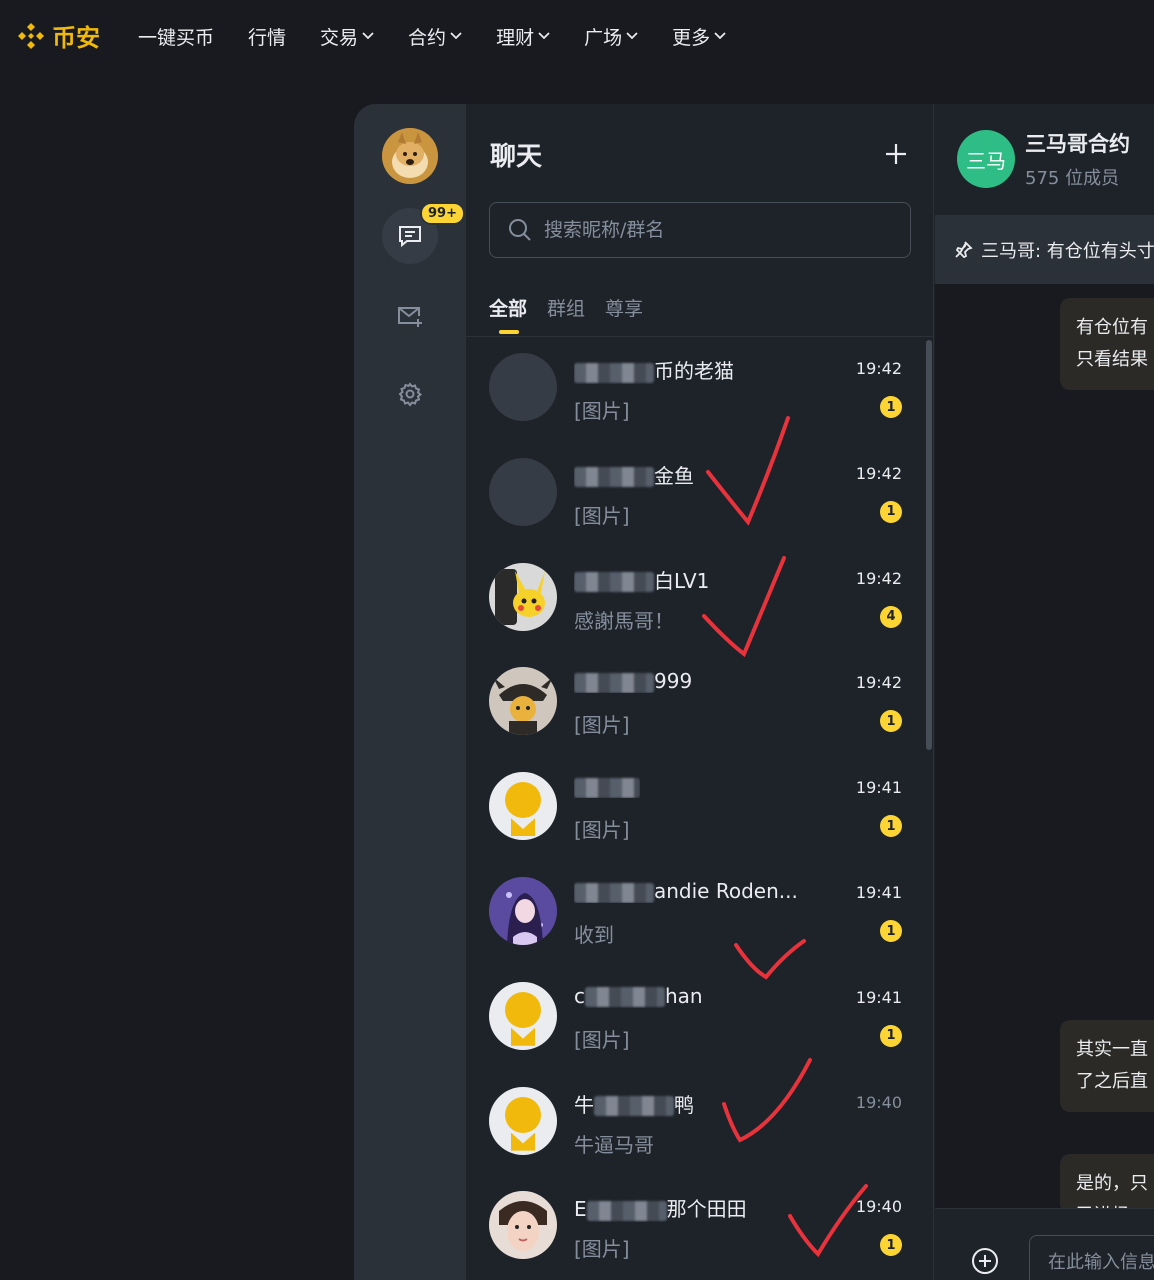 Image resolution: width=1154 pixels, height=1280 pixels. What do you see at coordinates (515, 37) in the screenshot?
I see `nav-item-label: 理财` at bounding box center [515, 37].